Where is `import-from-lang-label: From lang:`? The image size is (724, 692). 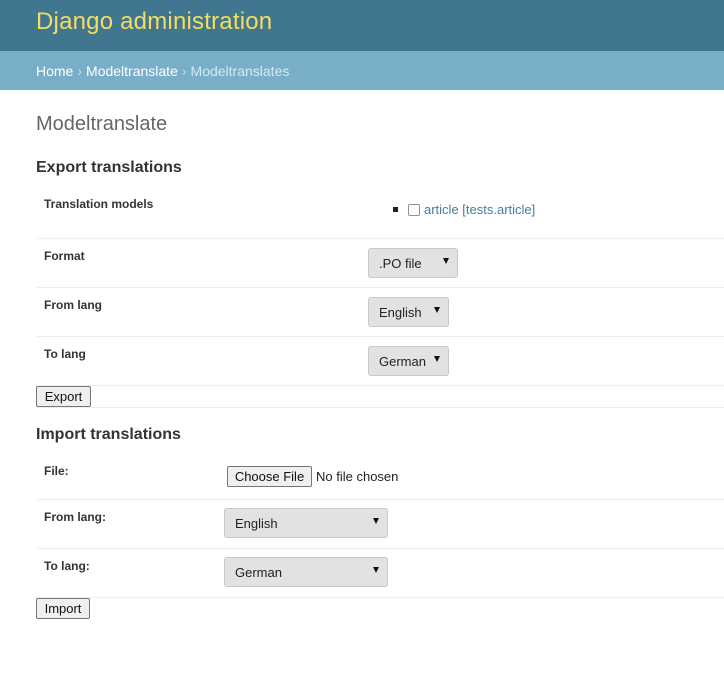
import-from-lang-label: From lang: is located at coordinates (75, 517).